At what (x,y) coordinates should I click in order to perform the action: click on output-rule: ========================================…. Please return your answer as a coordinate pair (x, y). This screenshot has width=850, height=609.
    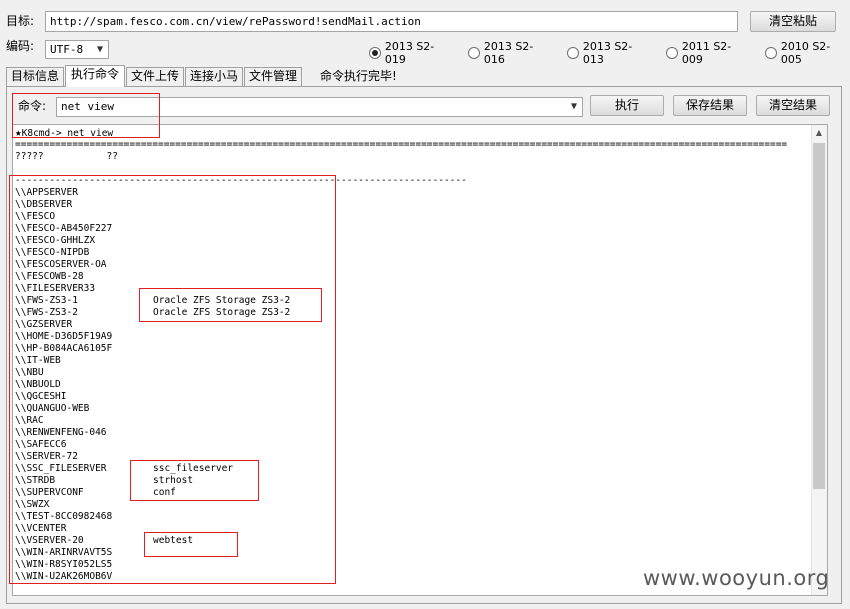
    Looking at the image, I should click on (401, 144).